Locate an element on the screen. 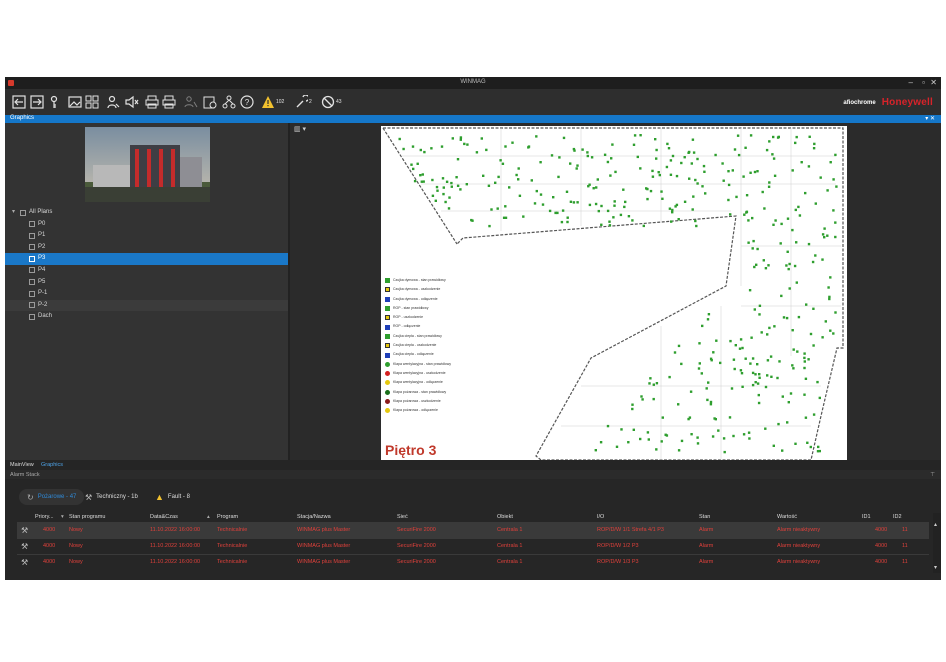 The width and height of the screenshot is (946, 662). collapse-arrow-icon: ▾ is located at coordinates (13, 213).